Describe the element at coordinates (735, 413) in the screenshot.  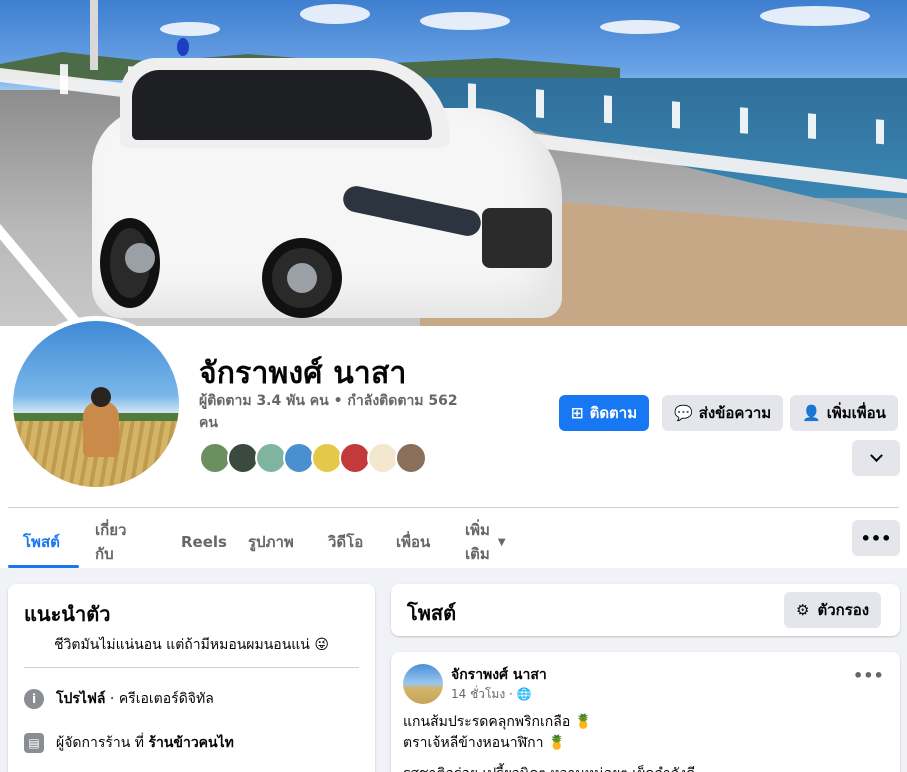
I see `message-label: ส่งข้อความ` at that location.